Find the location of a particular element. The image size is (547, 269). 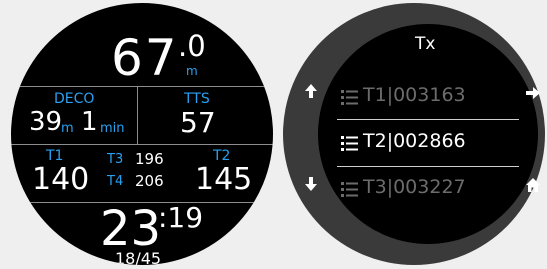

list-item-label: T1|003163 is located at coordinates (414, 95).